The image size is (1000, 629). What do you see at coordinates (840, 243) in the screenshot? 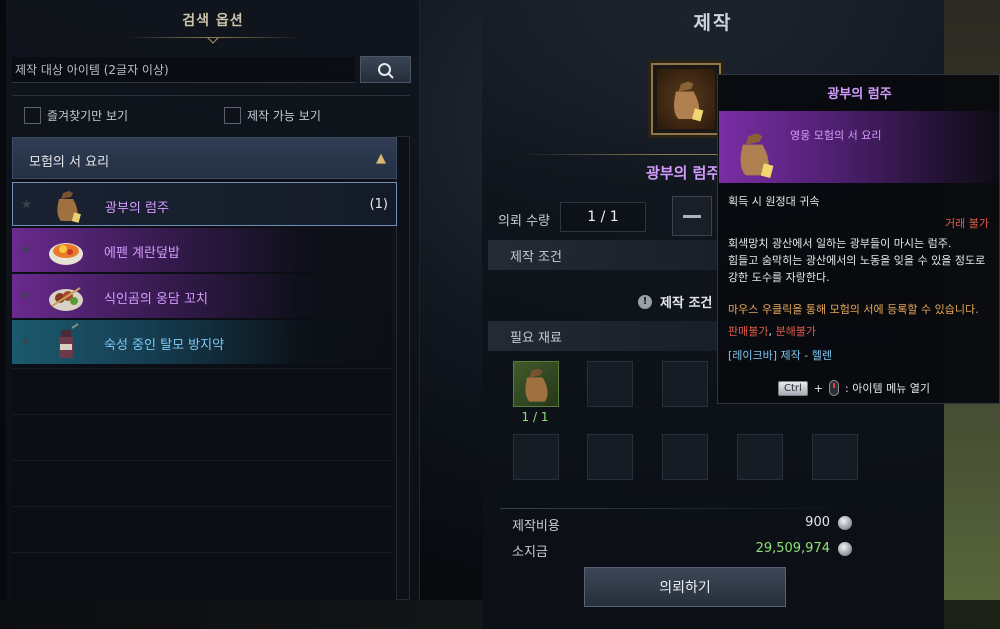
I see `tooltip-description-1: 회색망치 광산에서 일하는 광부들이 마시는 럼주.` at bounding box center [840, 243].